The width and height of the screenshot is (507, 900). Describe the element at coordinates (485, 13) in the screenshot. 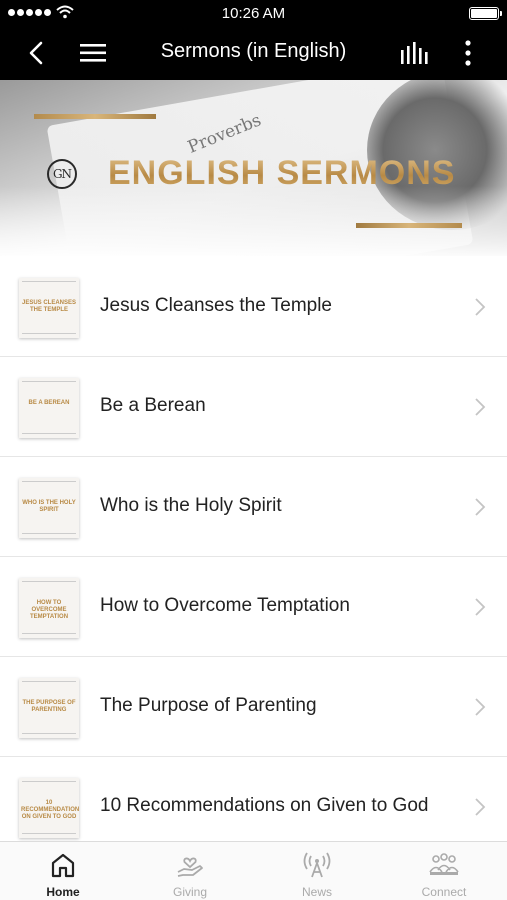

I see `battery-icon` at that location.